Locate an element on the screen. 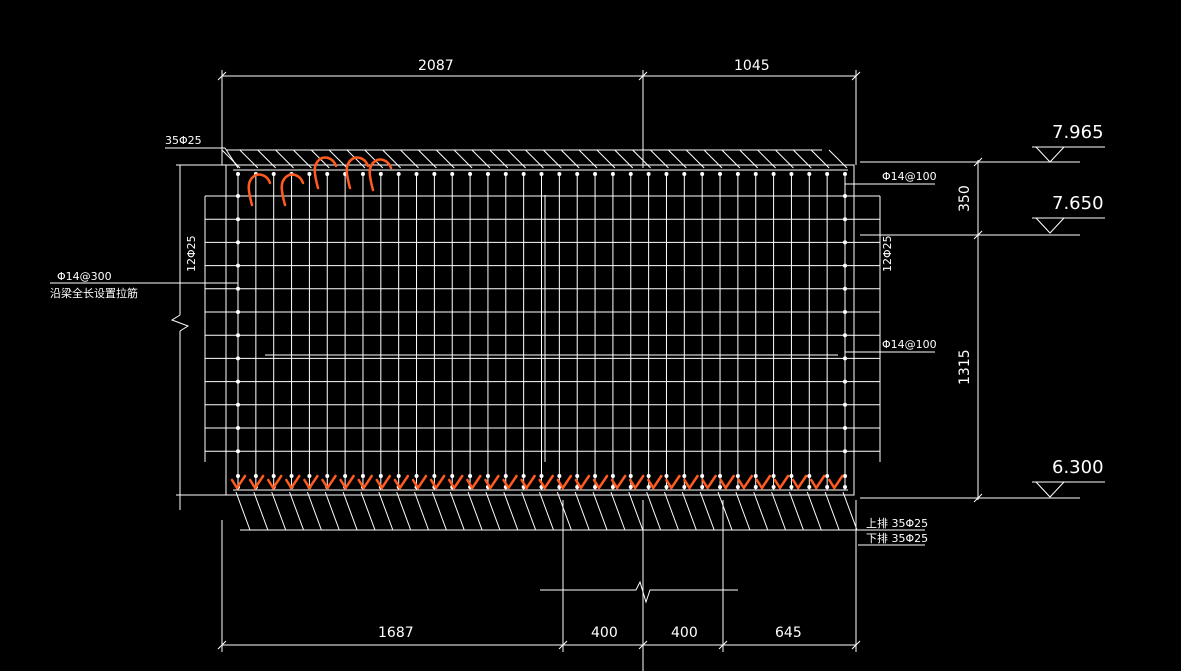 The image size is (1181, 671). top-dim-left: 2087 is located at coordinates (436, 66).